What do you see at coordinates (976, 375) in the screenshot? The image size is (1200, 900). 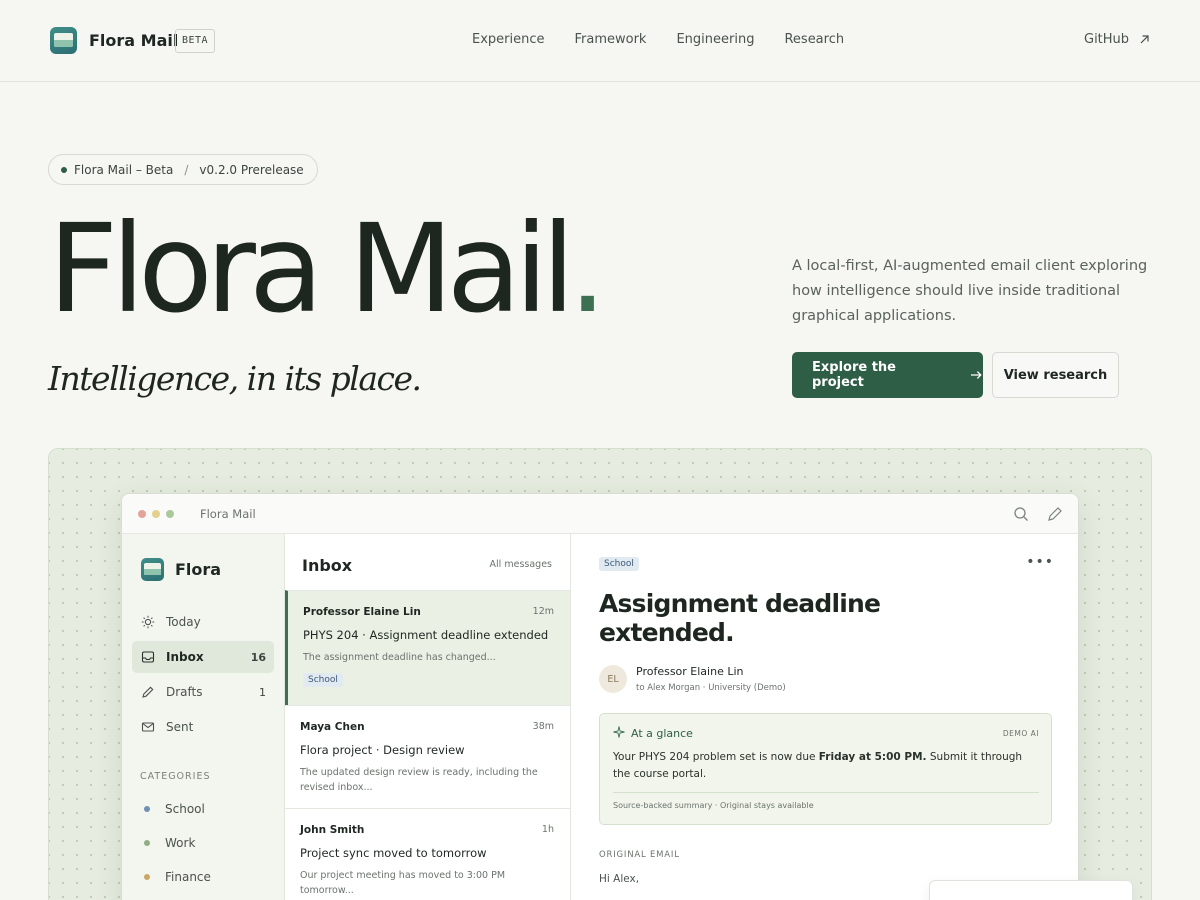 I see `arrow-right-icon` at bounding box center [976, 375].